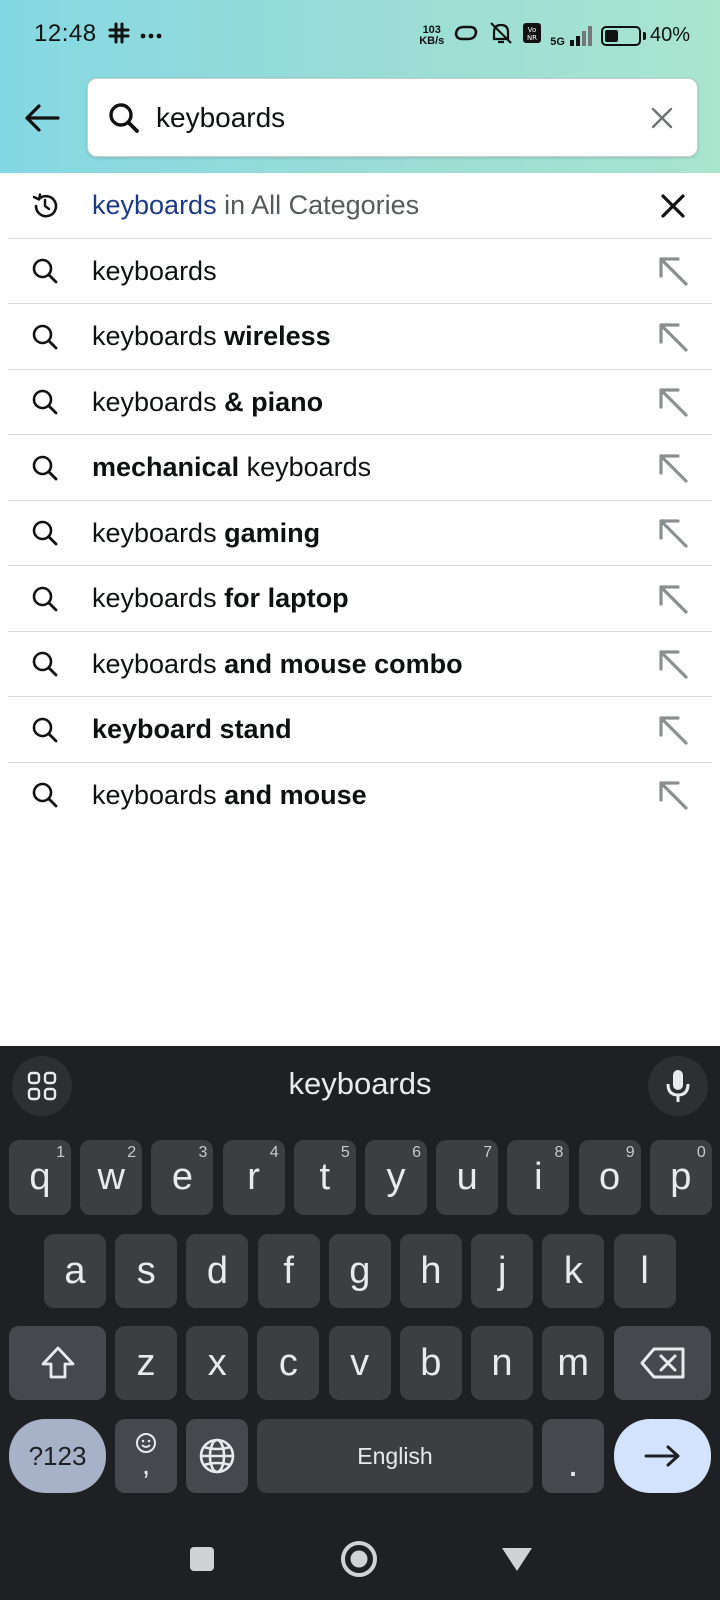 This screenshot has width=720, height=1600. Describe the element at coordinates (217, 1363) in the screenshot. I see `key-x: x` at that location.